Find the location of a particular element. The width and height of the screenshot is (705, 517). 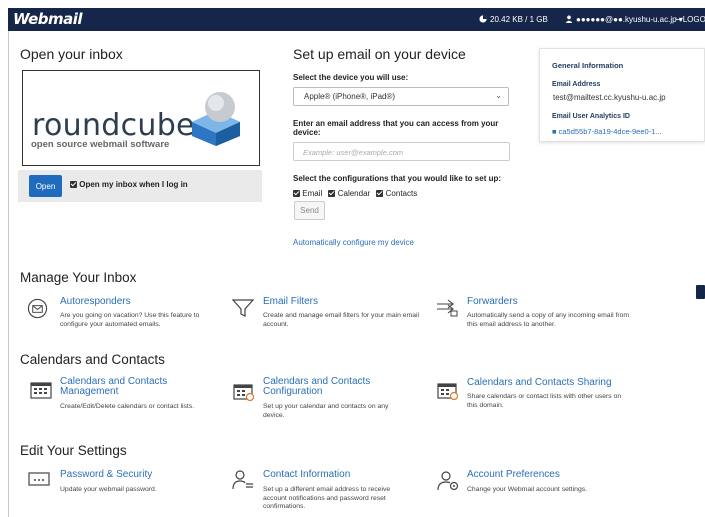

config-contacts-checkbox: Contacts is located at coordinates (396, 193).